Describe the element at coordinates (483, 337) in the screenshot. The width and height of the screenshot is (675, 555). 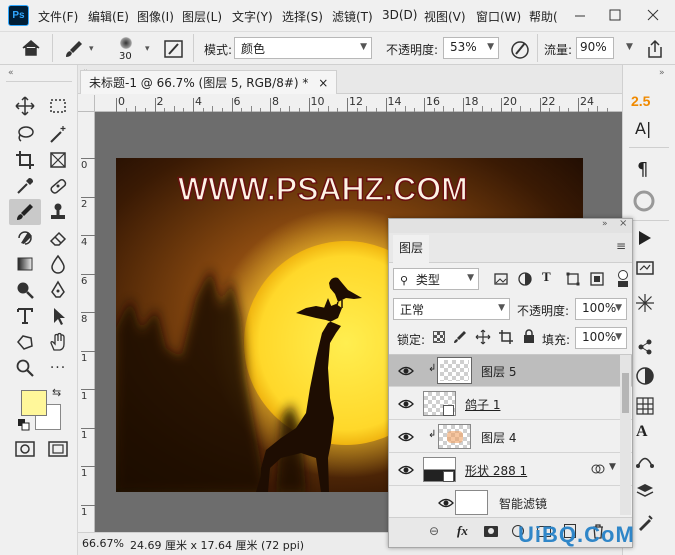
I see `lock-position-icon` at that location.